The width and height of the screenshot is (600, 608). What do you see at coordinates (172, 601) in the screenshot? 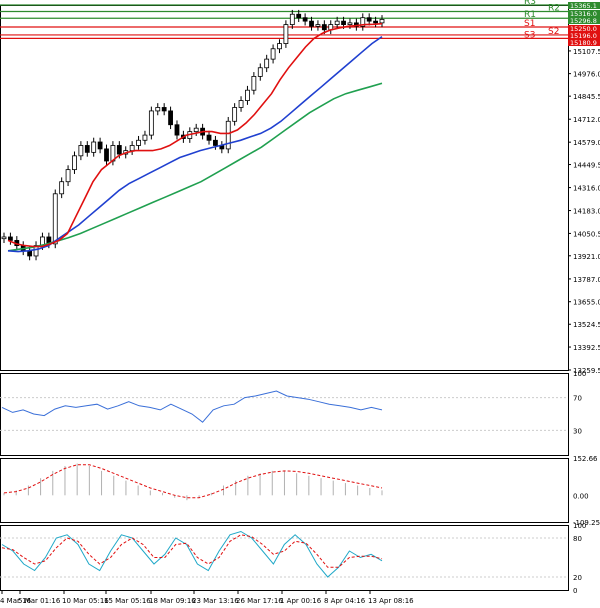
I see `x-tick-label: 18 Mar 09:16` at bounding box center [172, 601].